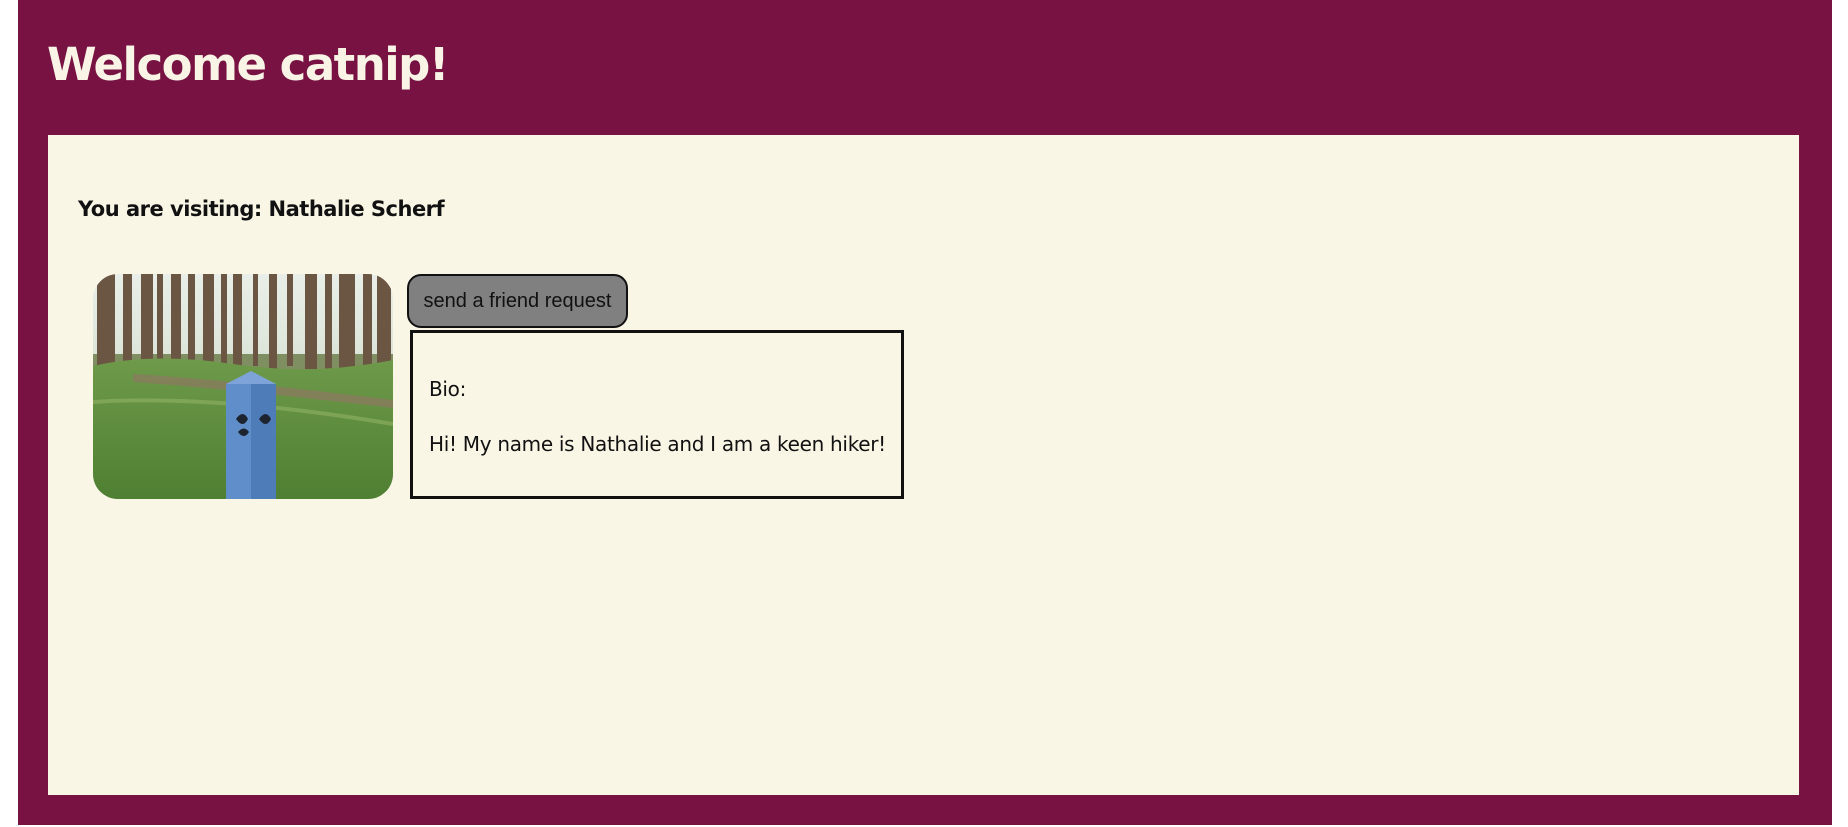  Describe the element at coordinates (243, 386) in the screenshot. I see `profile-photo` at that location.